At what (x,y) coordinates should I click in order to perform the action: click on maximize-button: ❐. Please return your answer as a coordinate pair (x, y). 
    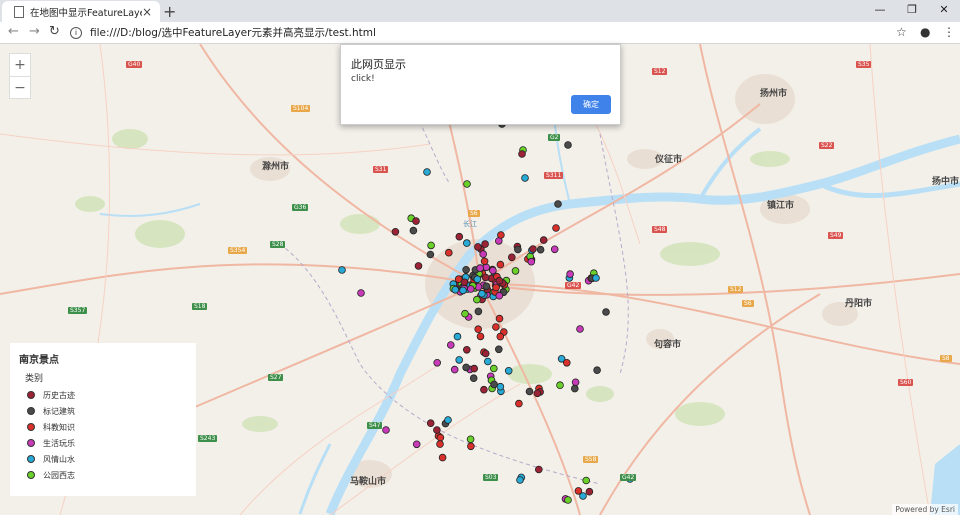
    Looking at the image, I should click on (912, 11).